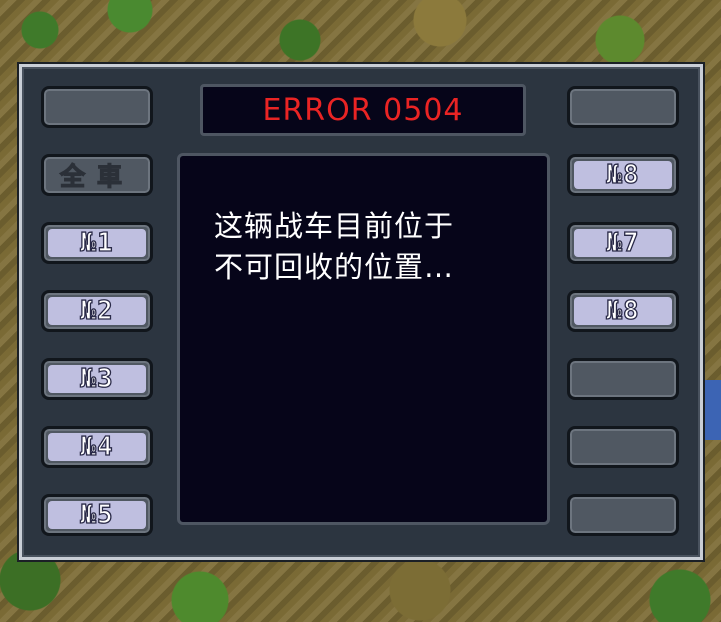  I want to click on all-vehicles-button: 全車, so click(97, 175).